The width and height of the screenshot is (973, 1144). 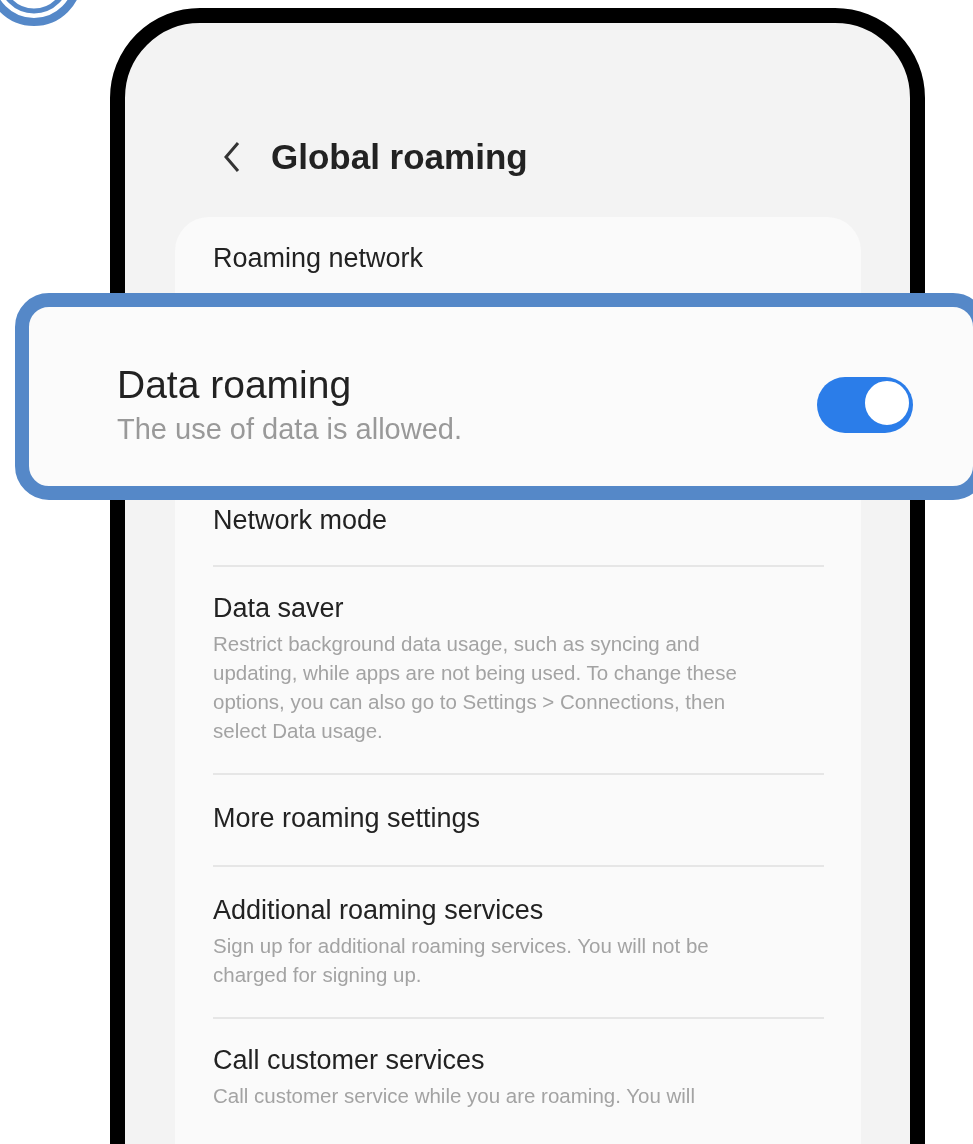 What do you see at coordinates (235, 385) in the screenshot?
I see `setting-title: Data roaming` at bounding box center [235, 385].